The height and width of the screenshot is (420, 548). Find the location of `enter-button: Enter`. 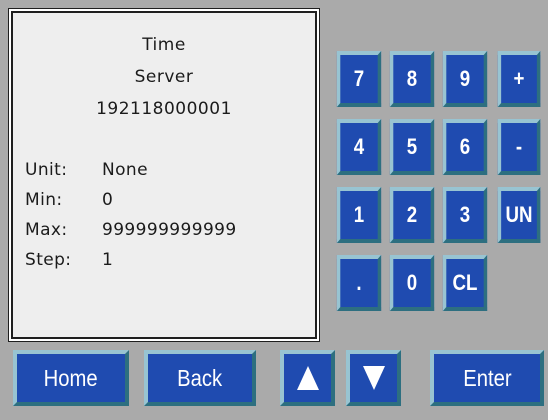

enter-button: Enter is located at coordinates (487, 378).